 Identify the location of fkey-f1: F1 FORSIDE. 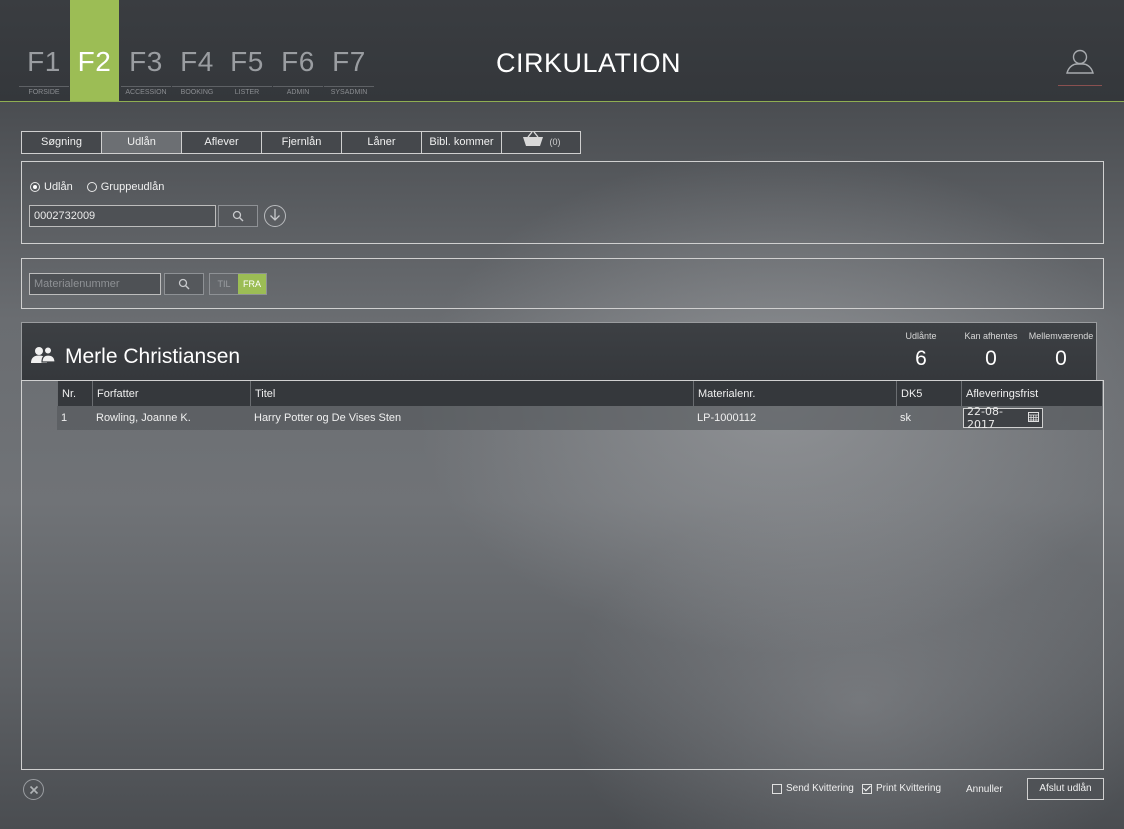
(44, 50).